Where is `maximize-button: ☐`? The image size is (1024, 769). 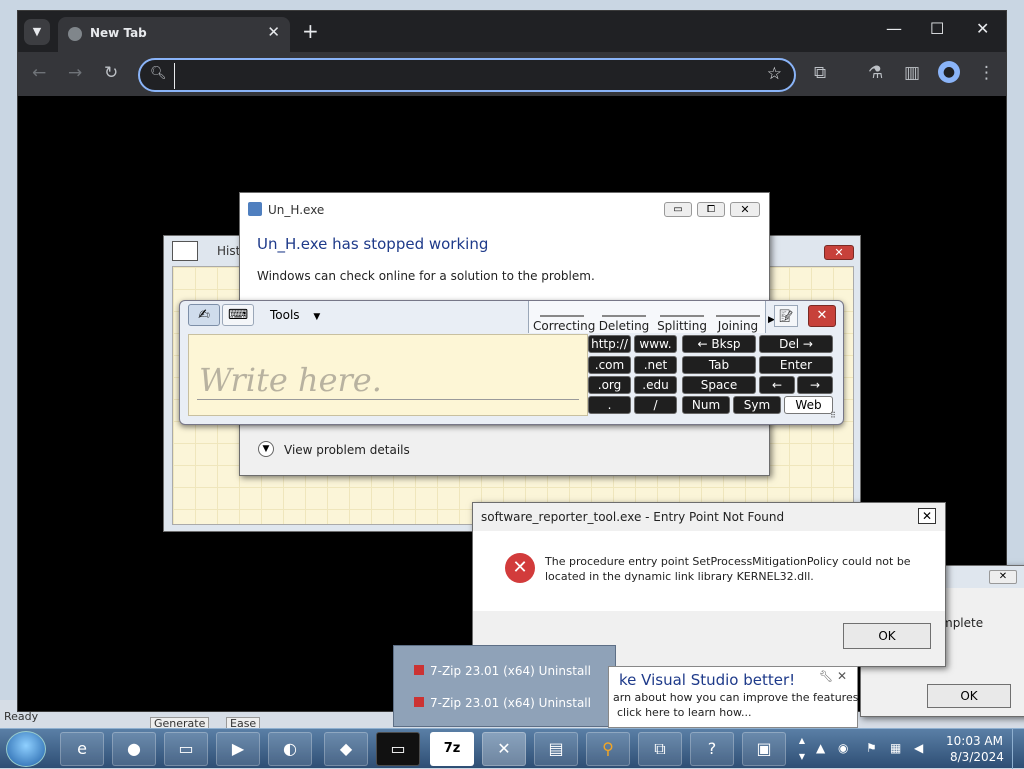 maximize-button: ☐ is located at coordinates (937, 28).